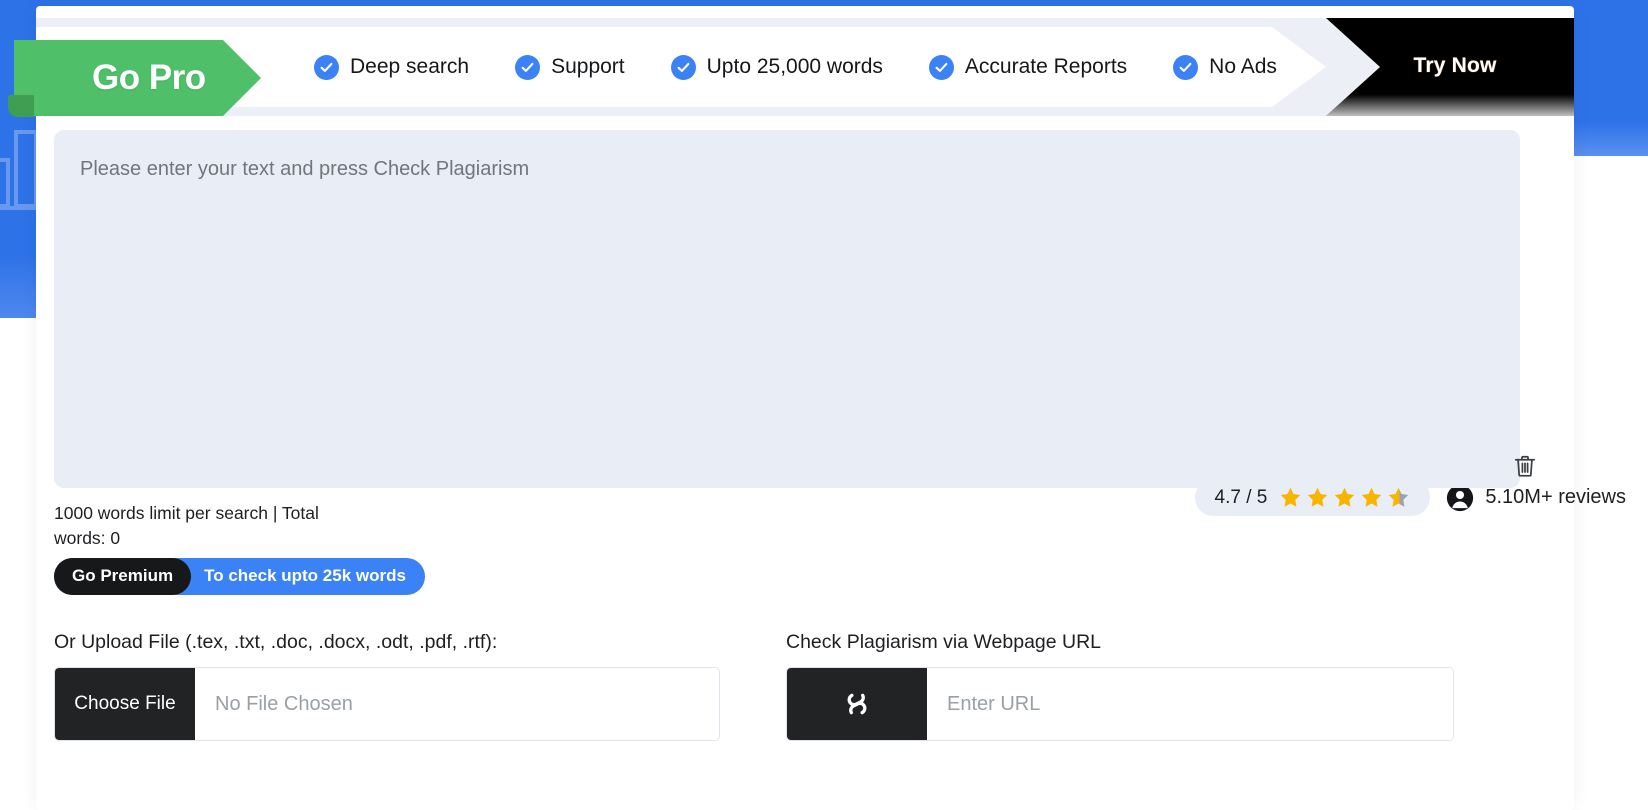  Describe the element at coordinates (457, 704) in the screenshot. I see `chosen-file-name-input` at that location.